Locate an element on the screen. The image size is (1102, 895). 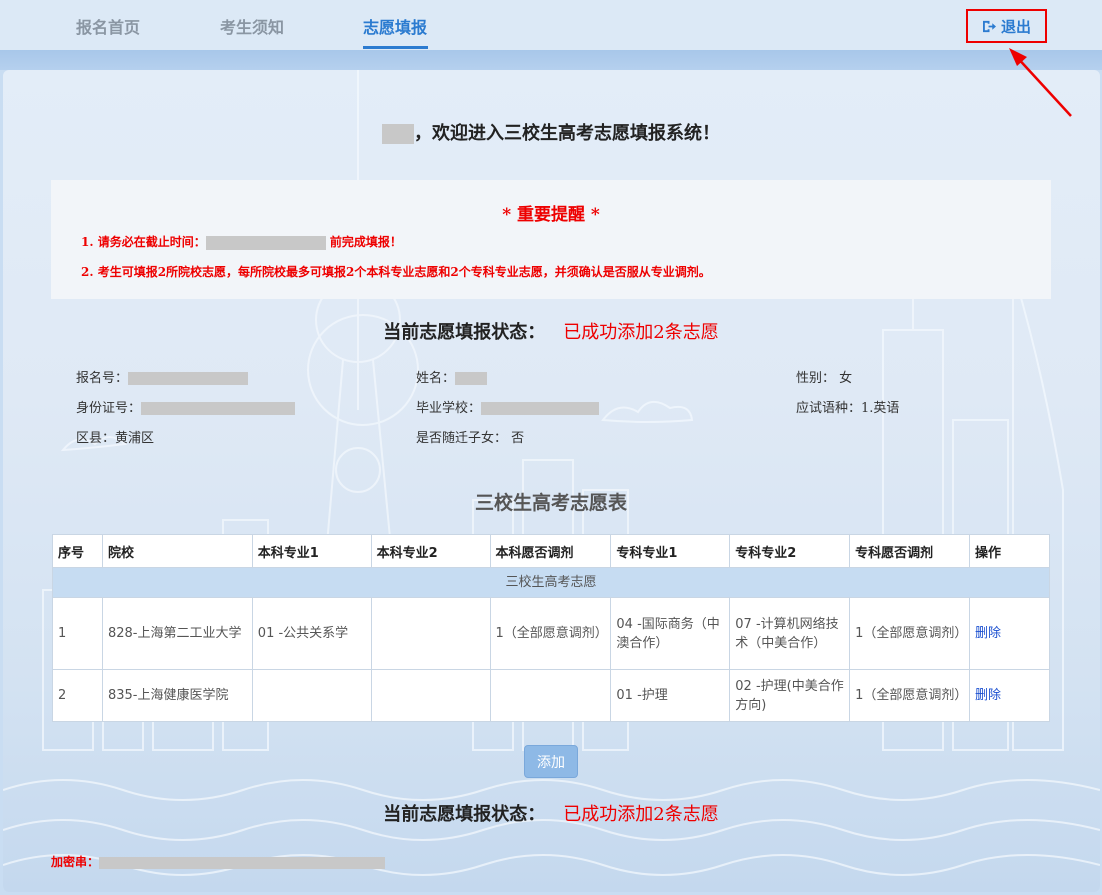
active-tab-indicator is located at coordinates (395, 47).